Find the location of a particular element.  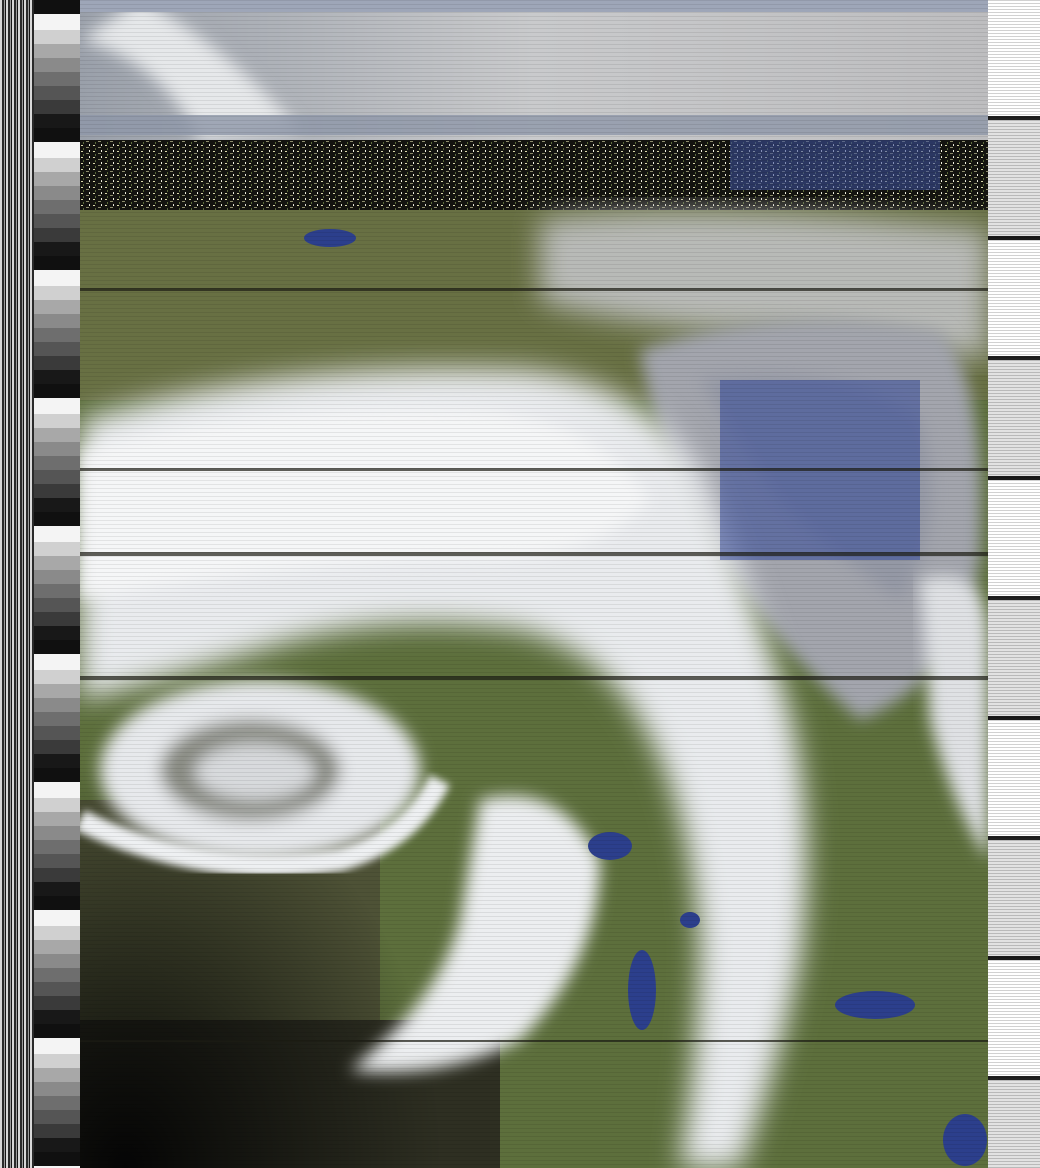

telemetry-wedges-a is located at coordinates (57, 584).